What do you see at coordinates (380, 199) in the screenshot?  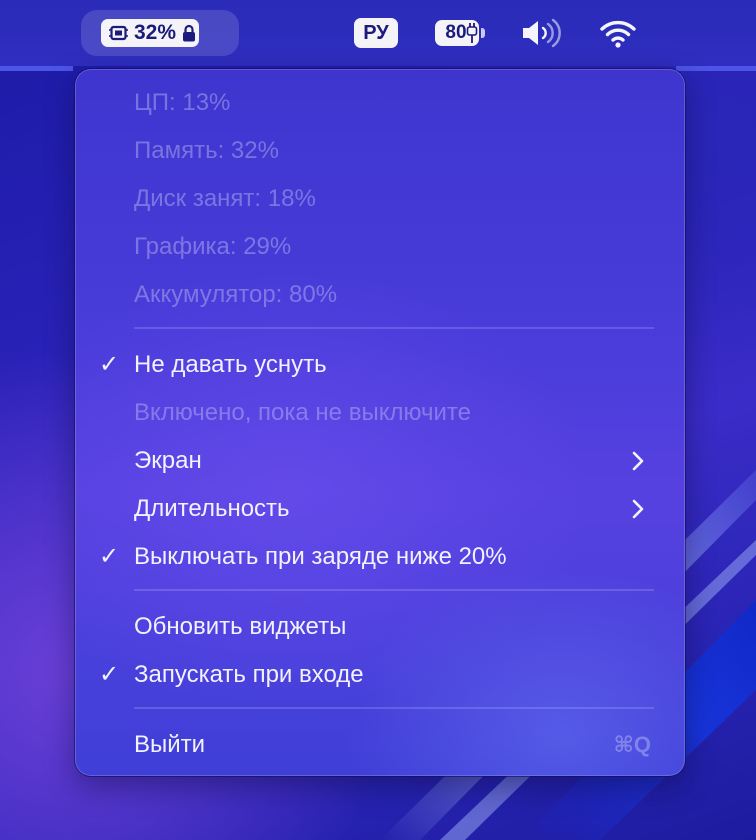 I see `stat-disk: Диск занят: 18%` at bounding box center [380, 199].